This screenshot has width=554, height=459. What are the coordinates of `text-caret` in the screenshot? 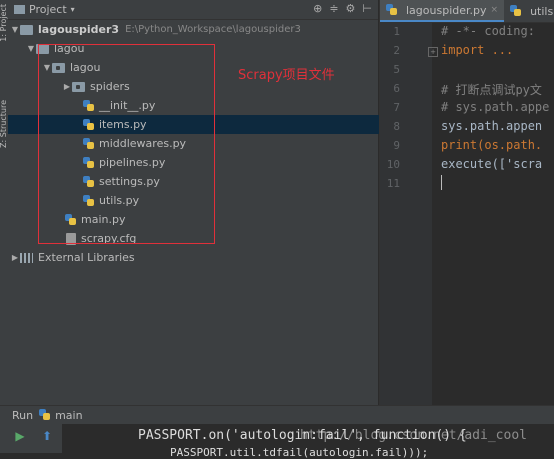 It's located at (441, 182).